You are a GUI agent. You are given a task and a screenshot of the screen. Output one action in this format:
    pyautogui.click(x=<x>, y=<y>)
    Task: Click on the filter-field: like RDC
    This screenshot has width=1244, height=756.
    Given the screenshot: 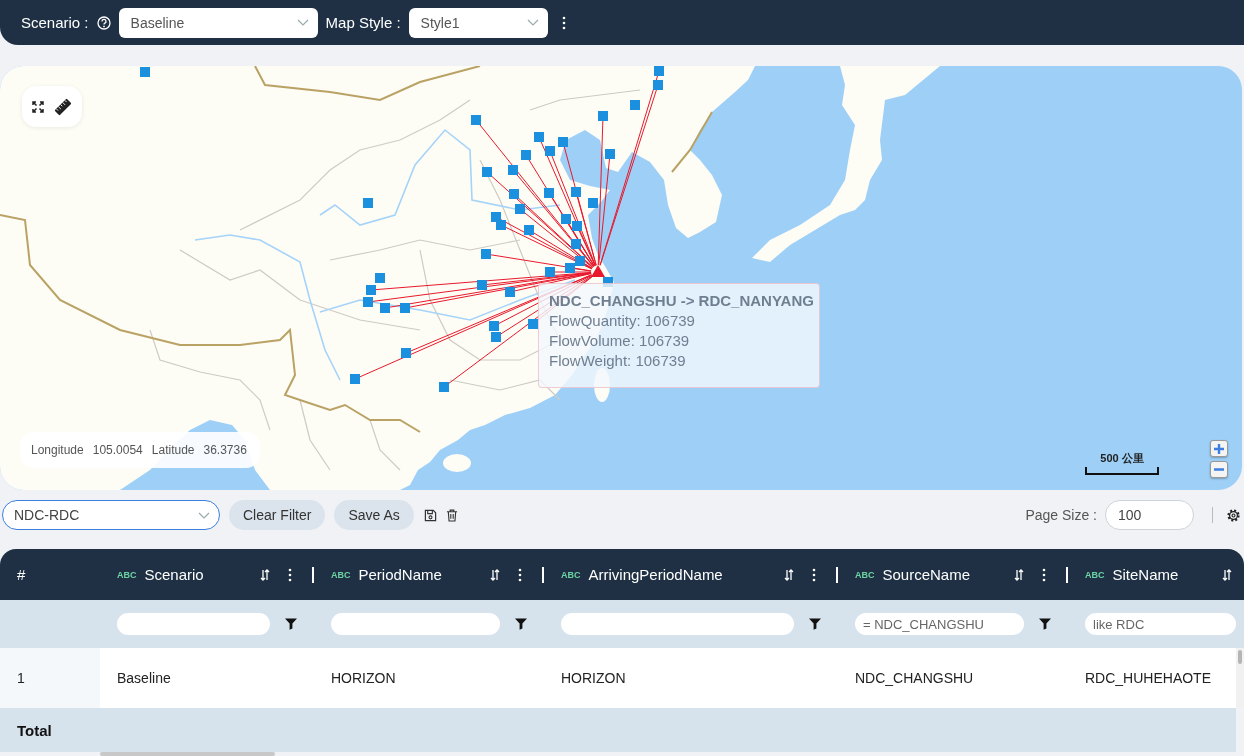 What is the action you would take?
    pyautogui.click(x=1160, y=624)
    